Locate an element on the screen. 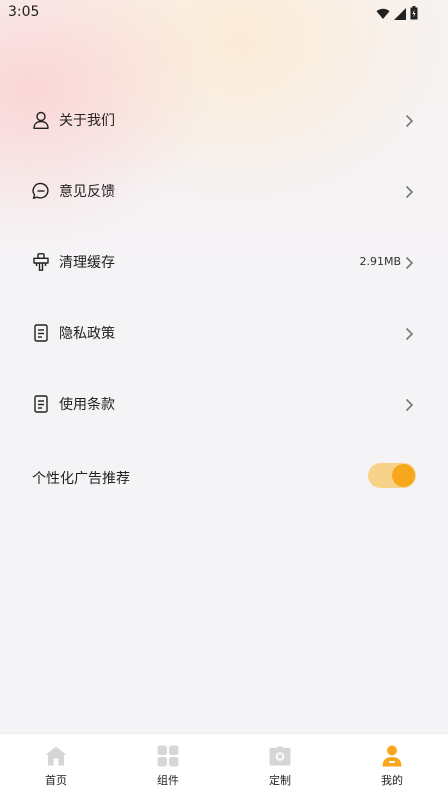 The height and width of the screenshot is (796, 448). cache-size-value: 2.91MB is located at coordinates (380, 261).